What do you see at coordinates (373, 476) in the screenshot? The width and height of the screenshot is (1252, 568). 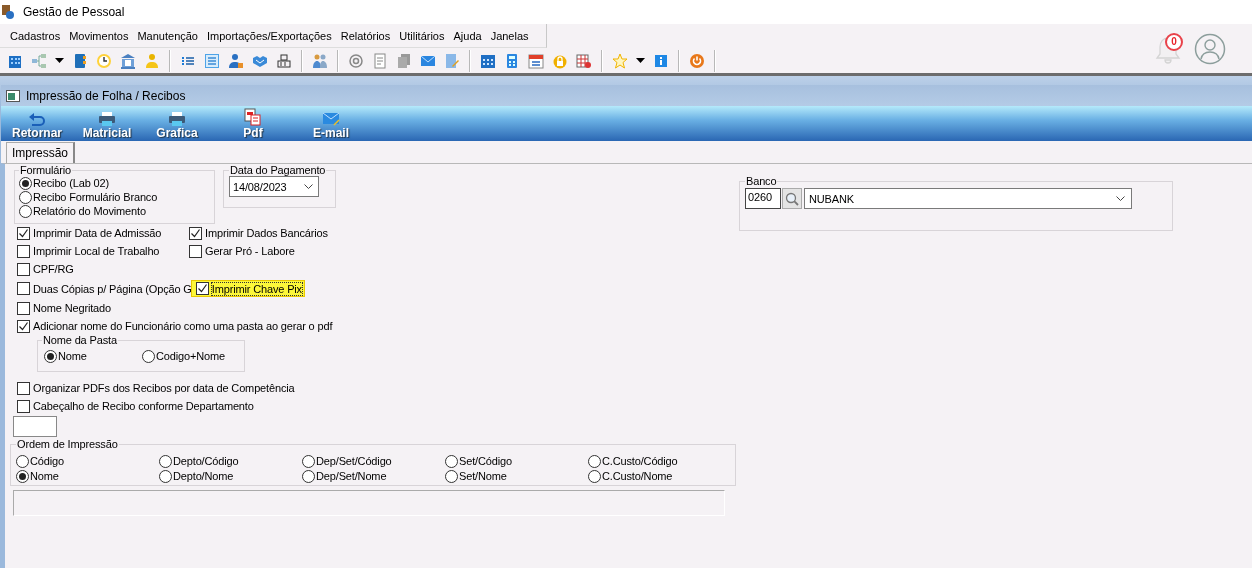 I see `radio-option: Dep/Set/Nome` at bounding box center [373, 476].